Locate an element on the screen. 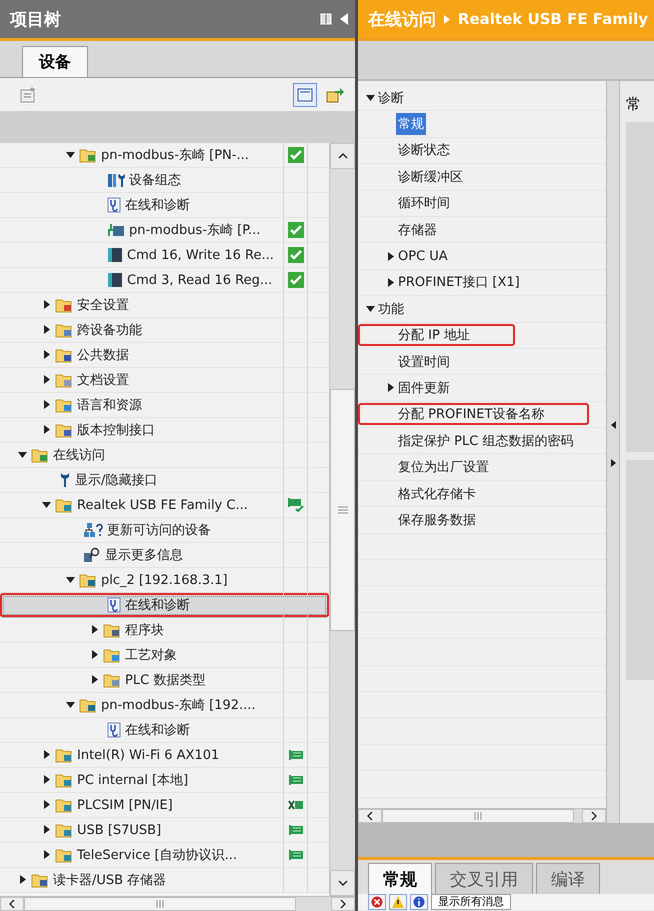 This screenshot has height=911, width=654. collapse-icon is located at coordinates (344, 19).